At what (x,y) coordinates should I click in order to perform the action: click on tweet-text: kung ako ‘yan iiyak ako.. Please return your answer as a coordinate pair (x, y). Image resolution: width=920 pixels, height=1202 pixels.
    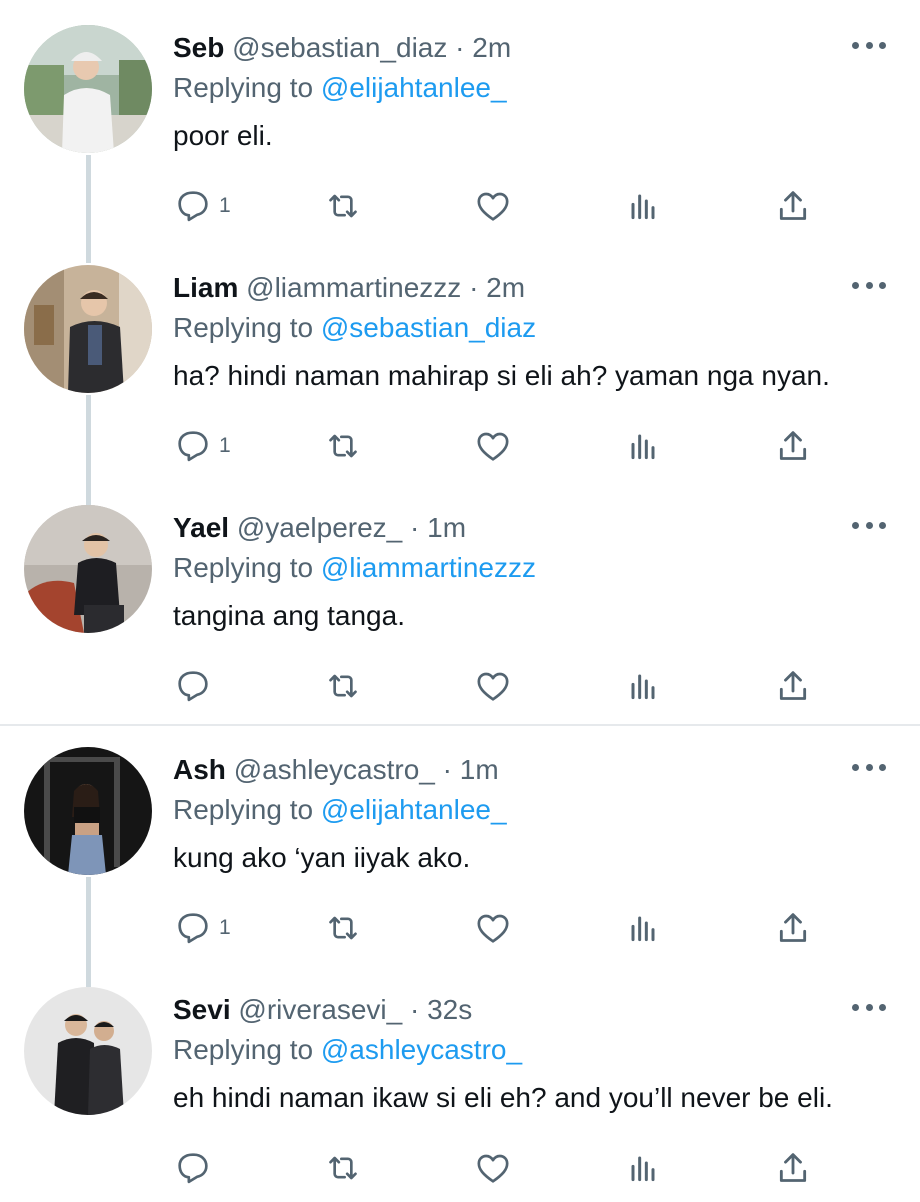
    Looking at the image, I should click on (322, 857).